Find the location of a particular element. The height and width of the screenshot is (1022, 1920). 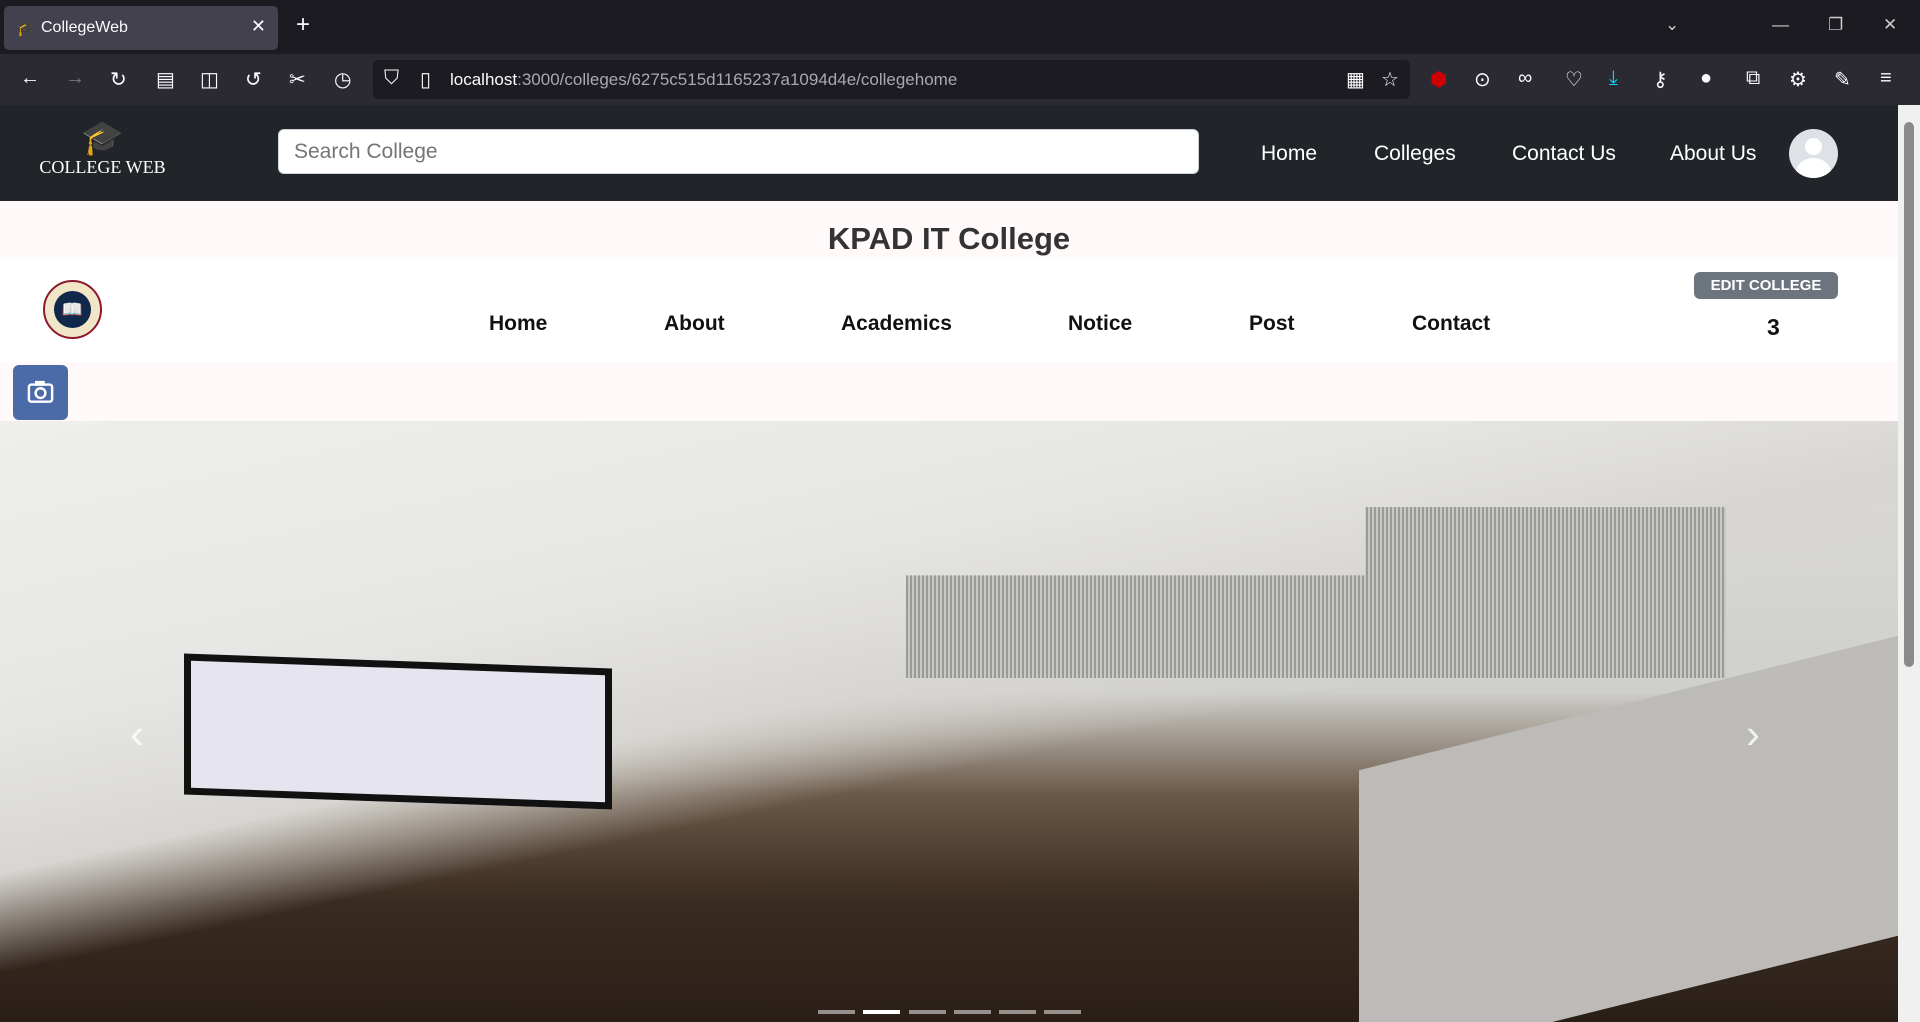

pocket-icon: ♡ is located at coordinates (1574, 79).